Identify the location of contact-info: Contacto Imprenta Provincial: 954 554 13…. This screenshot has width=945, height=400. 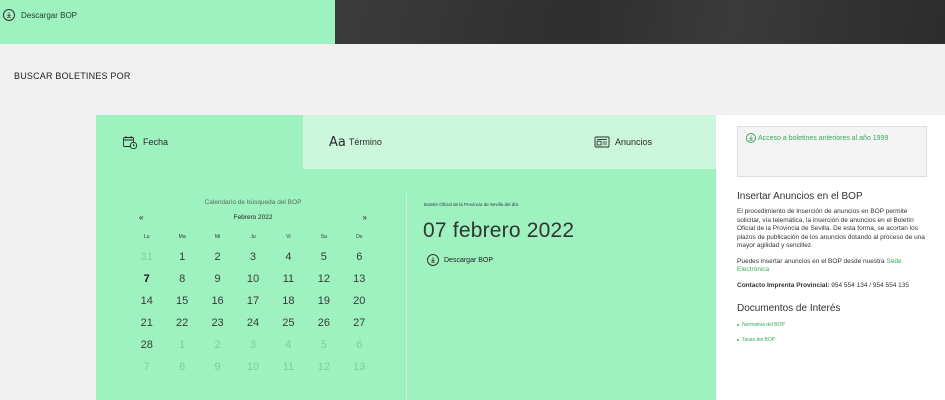
(832, 286).